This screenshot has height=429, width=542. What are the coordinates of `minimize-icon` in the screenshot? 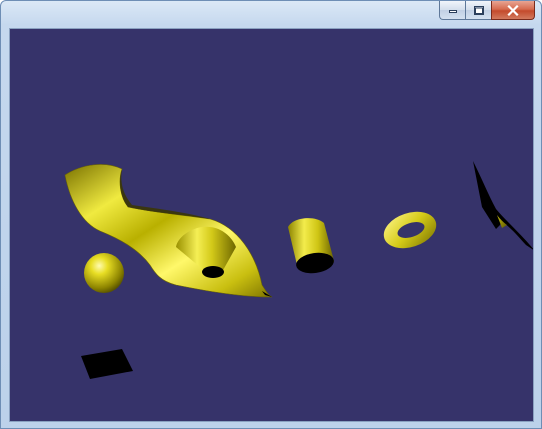 It's located at (452, 11).